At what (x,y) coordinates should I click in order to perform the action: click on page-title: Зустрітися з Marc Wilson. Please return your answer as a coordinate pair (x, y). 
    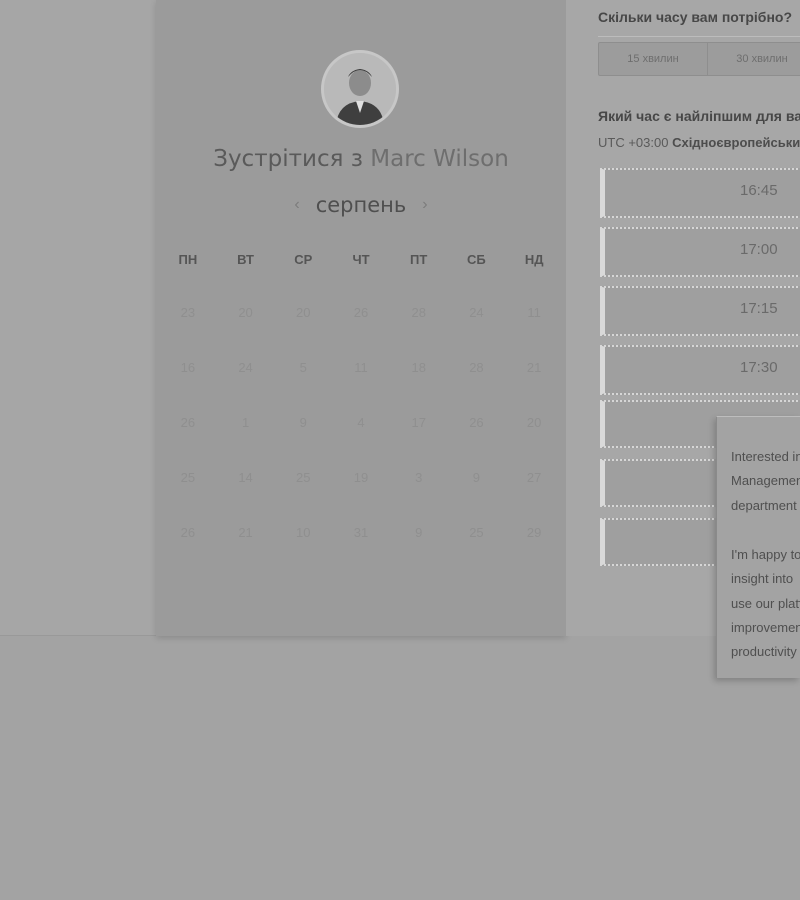
    Looking at the image, I should click on (361, 159).